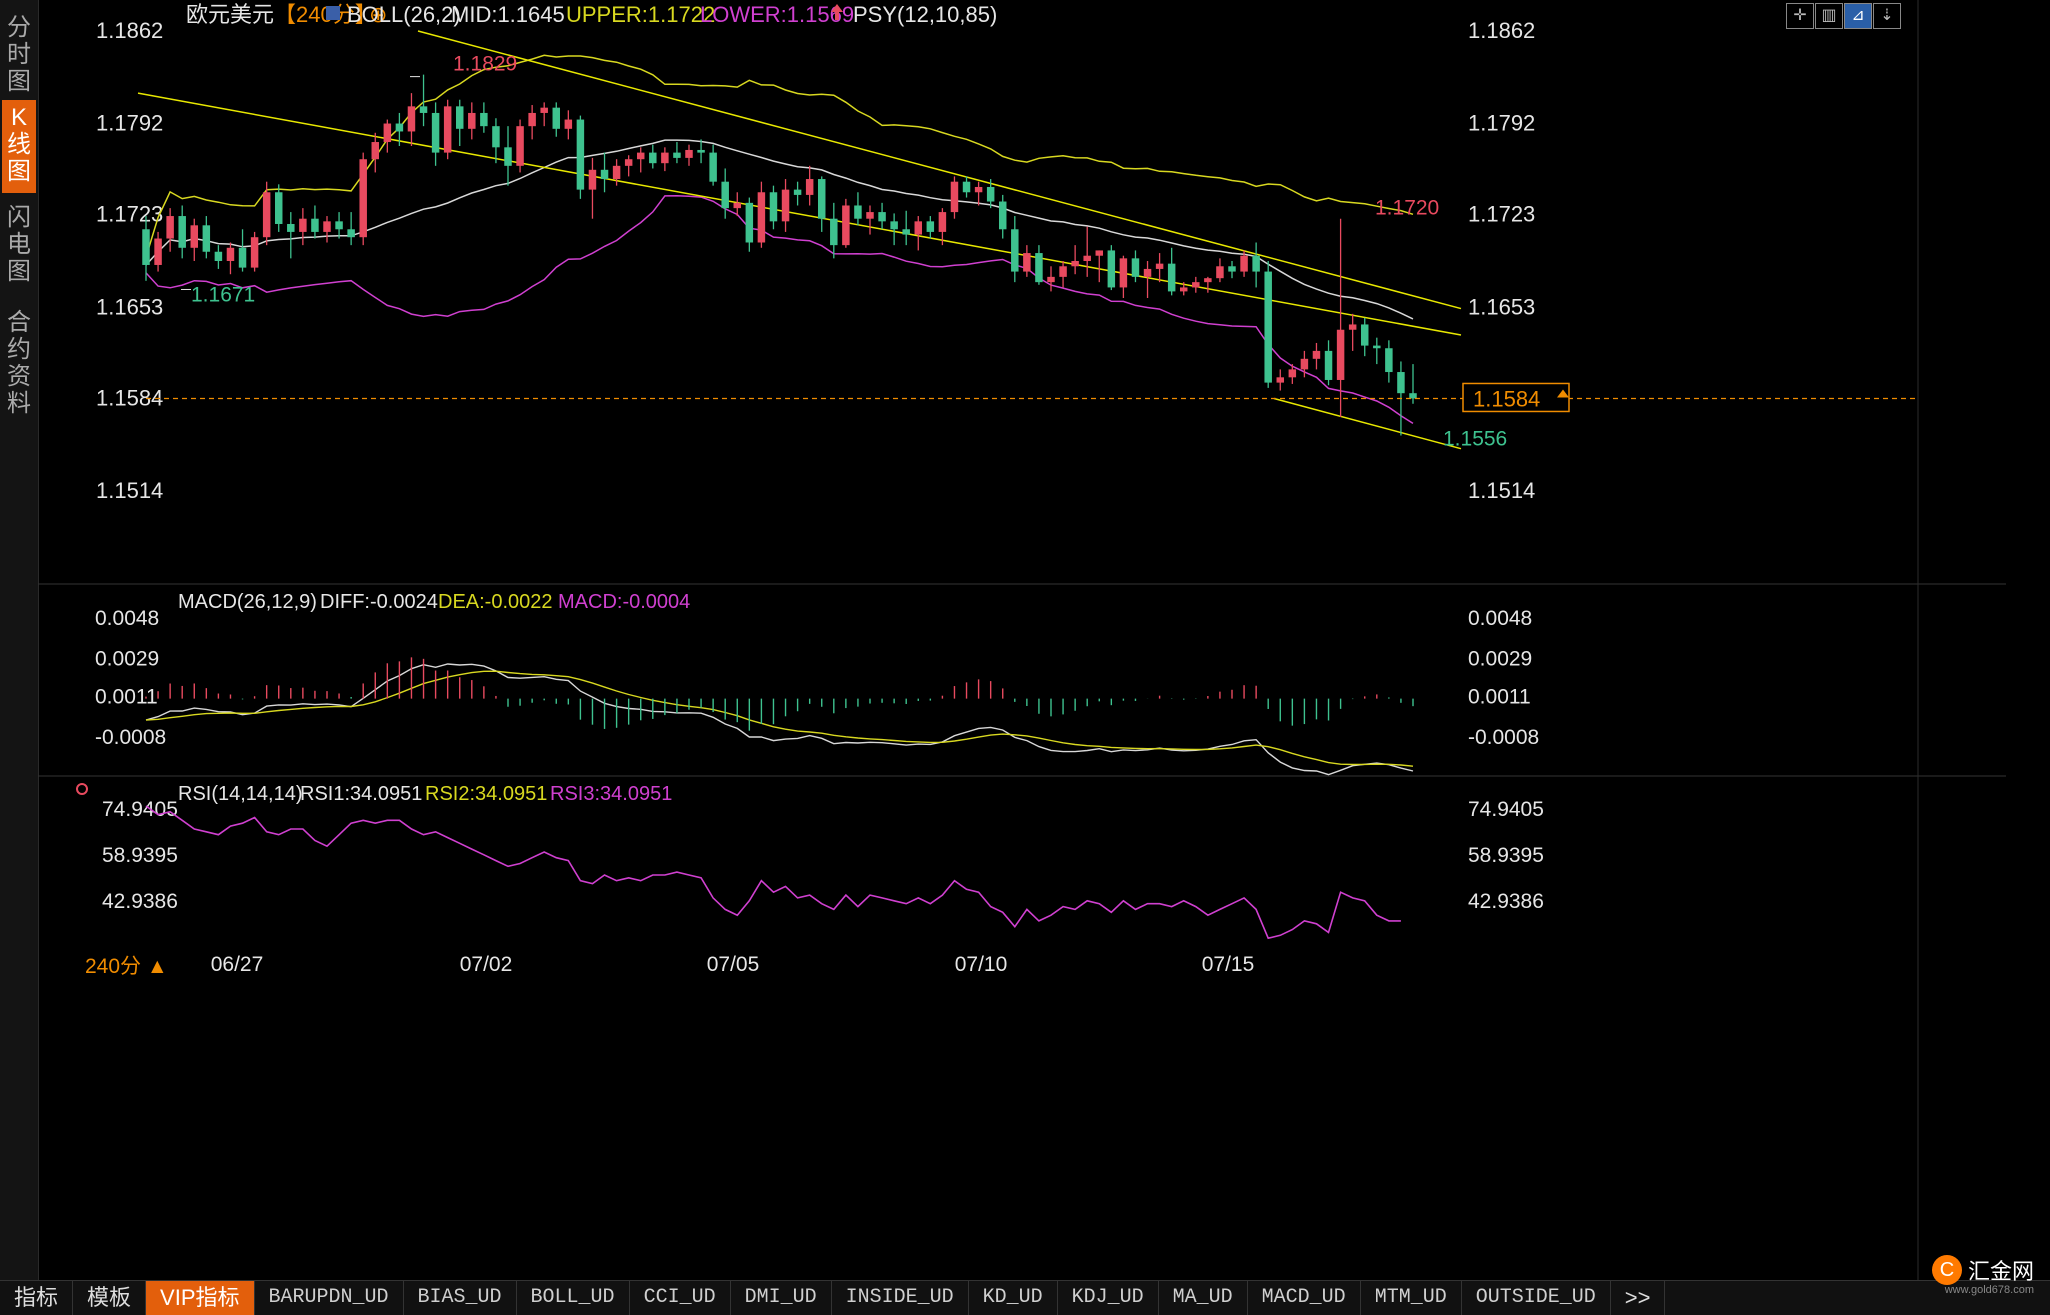 The image size is (2050, 1315). I want to click on sidebar-tab-0: 分 时 图, so click(19, 56).